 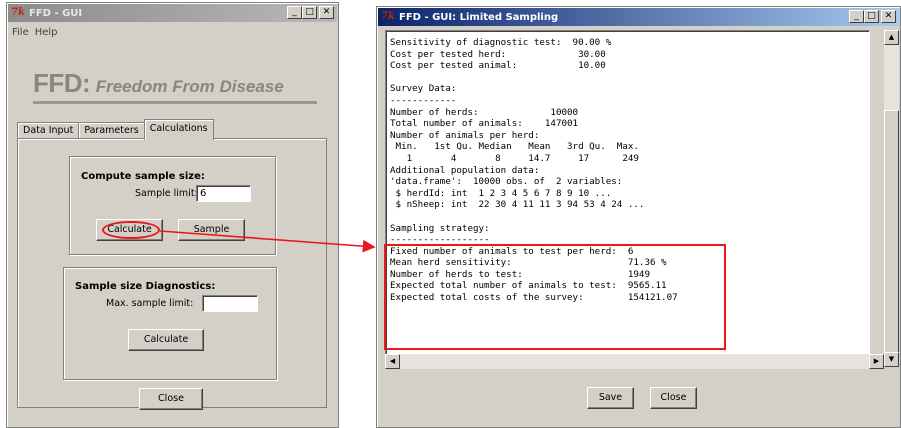 I want to click on tab-calculations: Calculations, so click(x=178, y=129).